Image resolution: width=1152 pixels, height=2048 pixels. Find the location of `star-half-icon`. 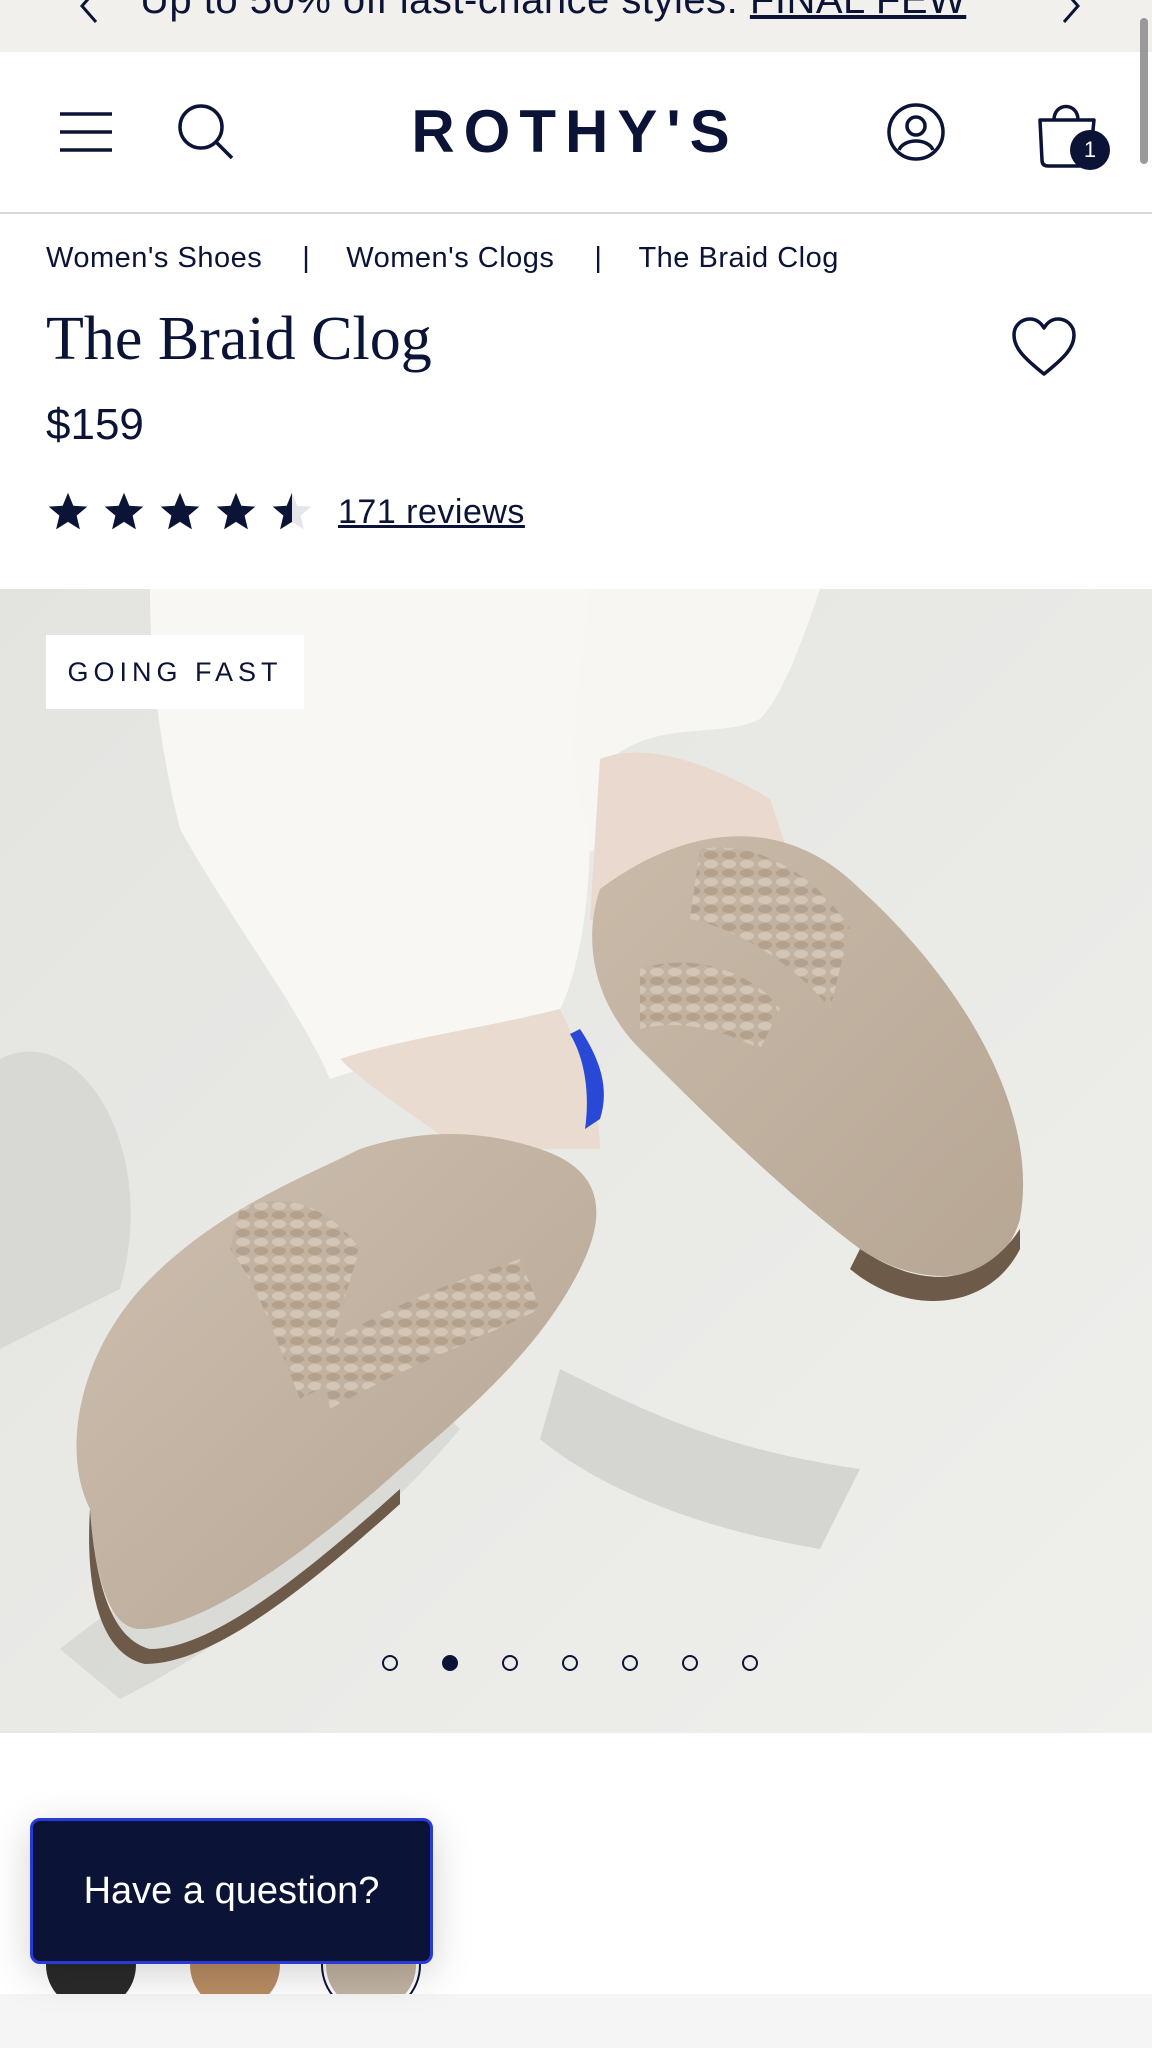

star-half-icon is located at coordinates (292, 511).